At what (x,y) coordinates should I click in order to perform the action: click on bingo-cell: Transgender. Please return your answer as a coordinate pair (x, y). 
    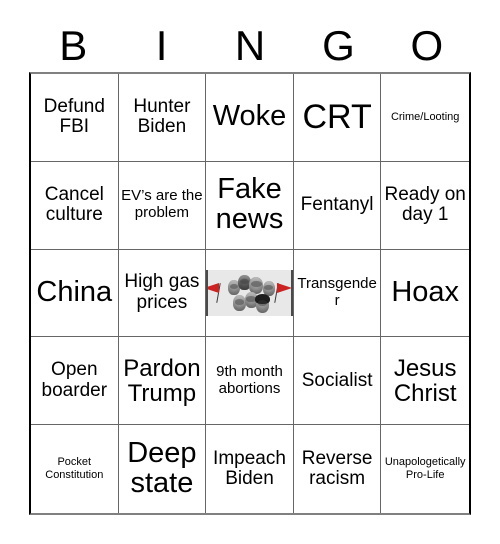
    Looking at the image, I should click on (337, 293).